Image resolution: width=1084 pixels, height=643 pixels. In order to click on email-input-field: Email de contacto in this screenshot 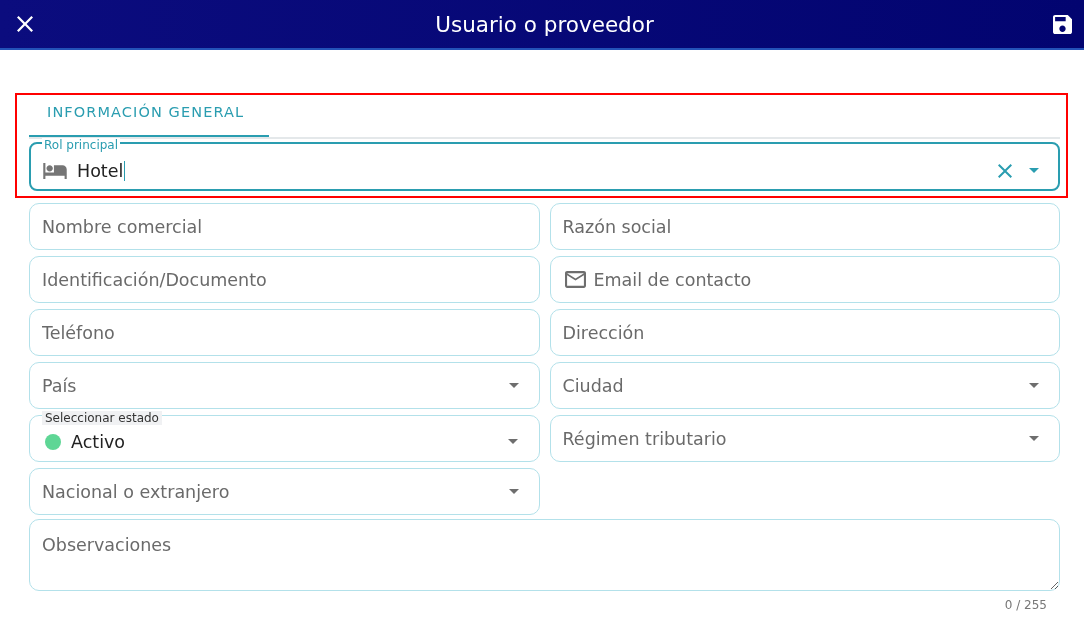, I will do `click(804, 279)`.